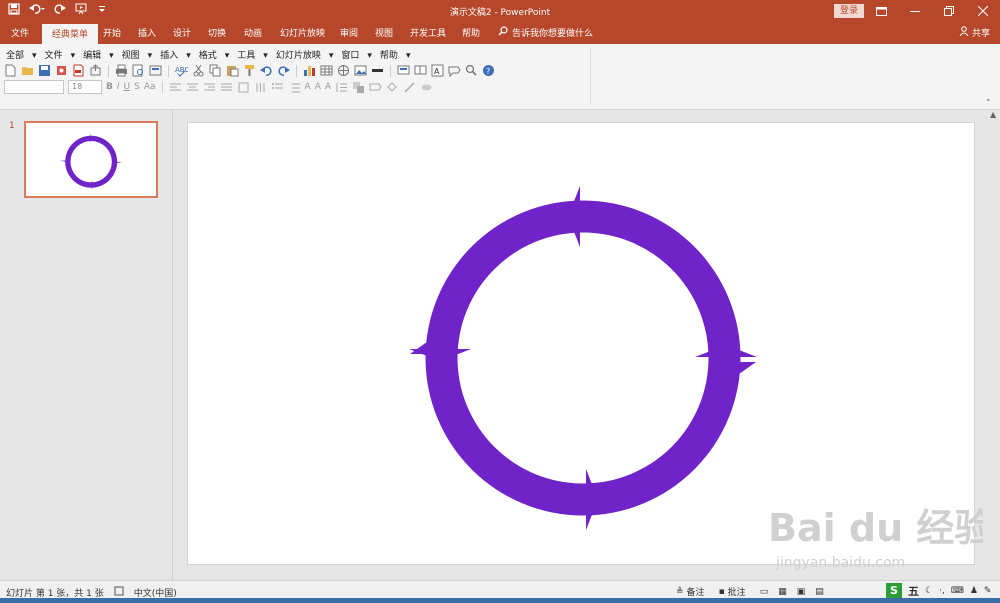 The width and height of the screenshot is (1000, 603). I want to click on notes-icon: ≜, so click(680, 591).